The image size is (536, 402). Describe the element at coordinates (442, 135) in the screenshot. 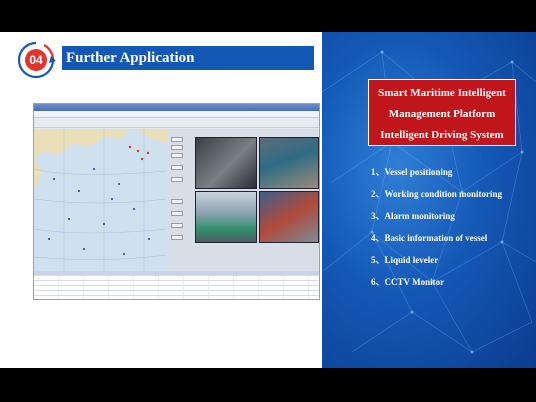

I see `info-line-3: Intelligent Driving System` at that location.